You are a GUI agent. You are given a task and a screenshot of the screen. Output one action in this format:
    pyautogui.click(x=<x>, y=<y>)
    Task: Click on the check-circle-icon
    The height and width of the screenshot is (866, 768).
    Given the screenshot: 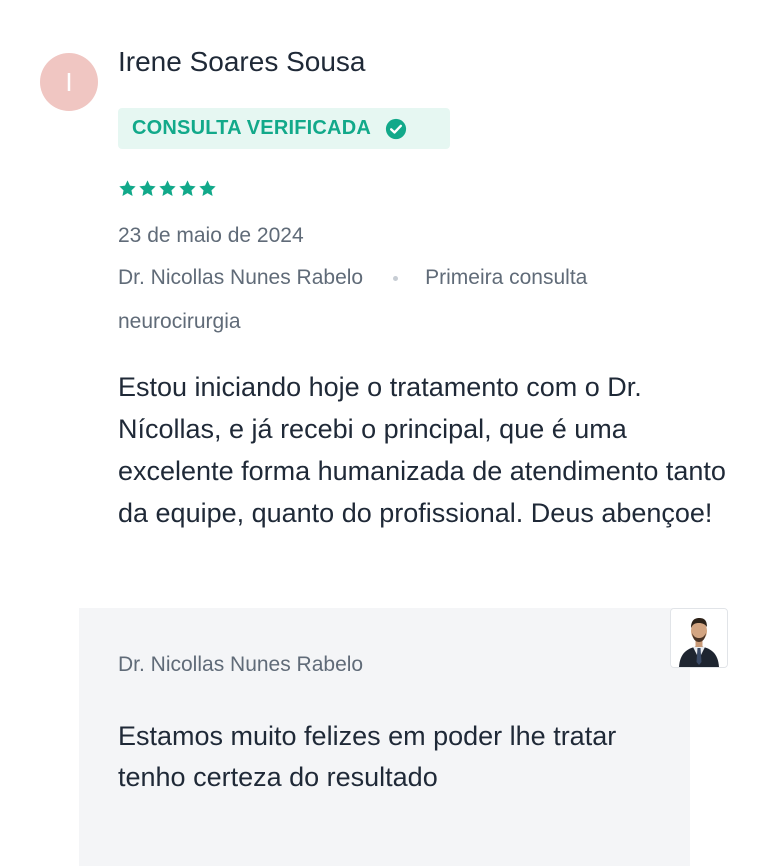 What is the action you would take?
    pyautogui.click(x=396, y=128)
    